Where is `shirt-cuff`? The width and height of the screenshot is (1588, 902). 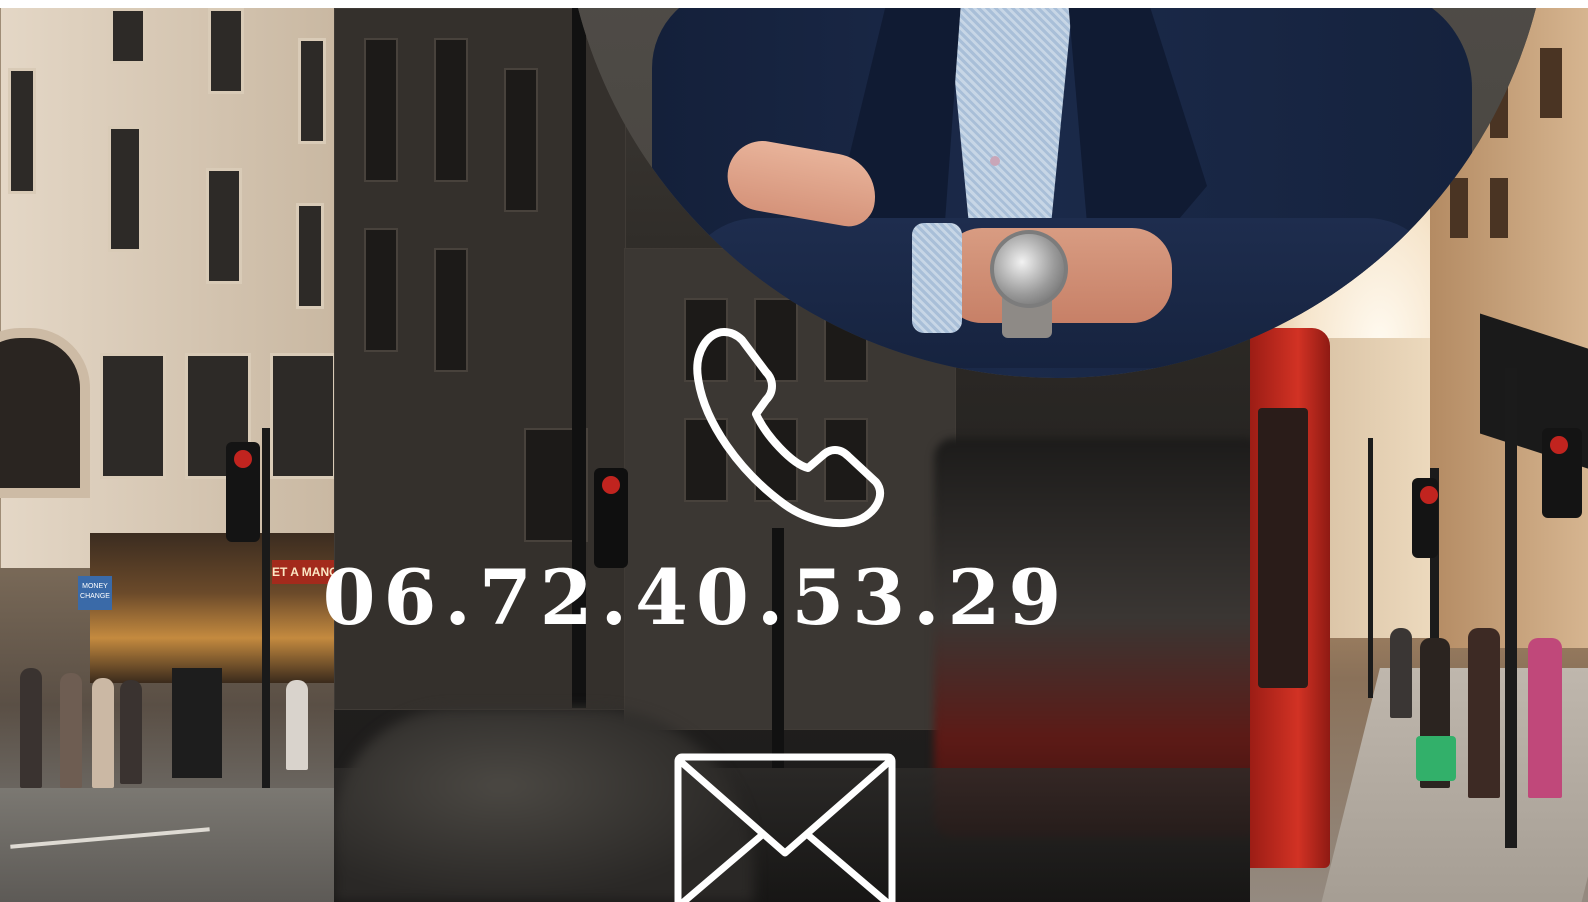 shirt-cuff is located at coordinates (937, 278).